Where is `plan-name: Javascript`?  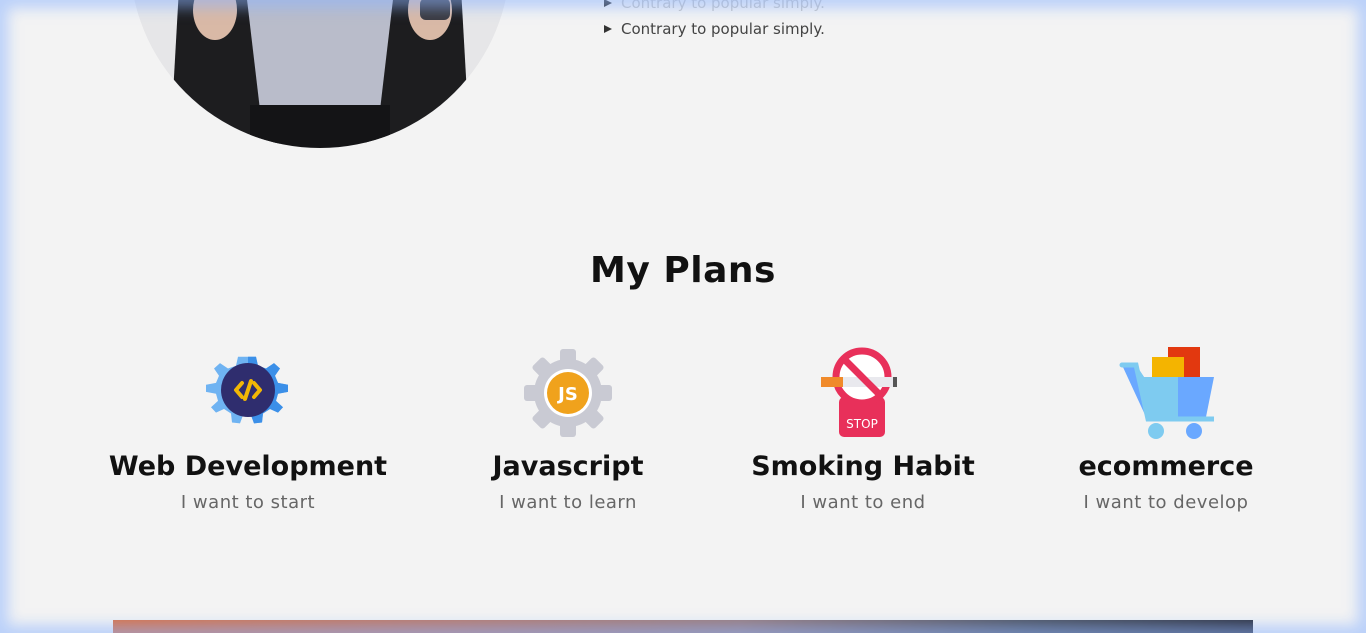
plan-name: Javascript is located at coordinates (568, 466).